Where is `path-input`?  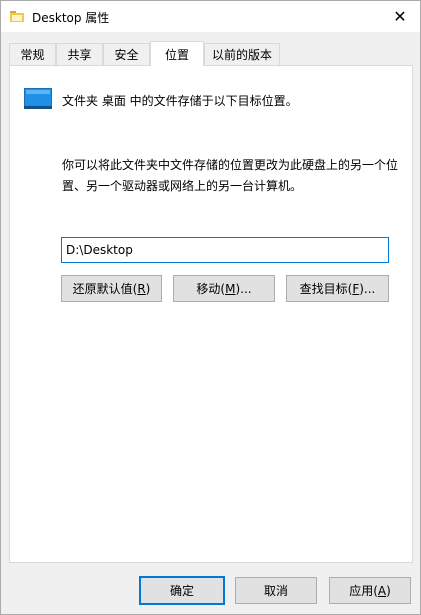
path-input is located at coordinates (225, 250).